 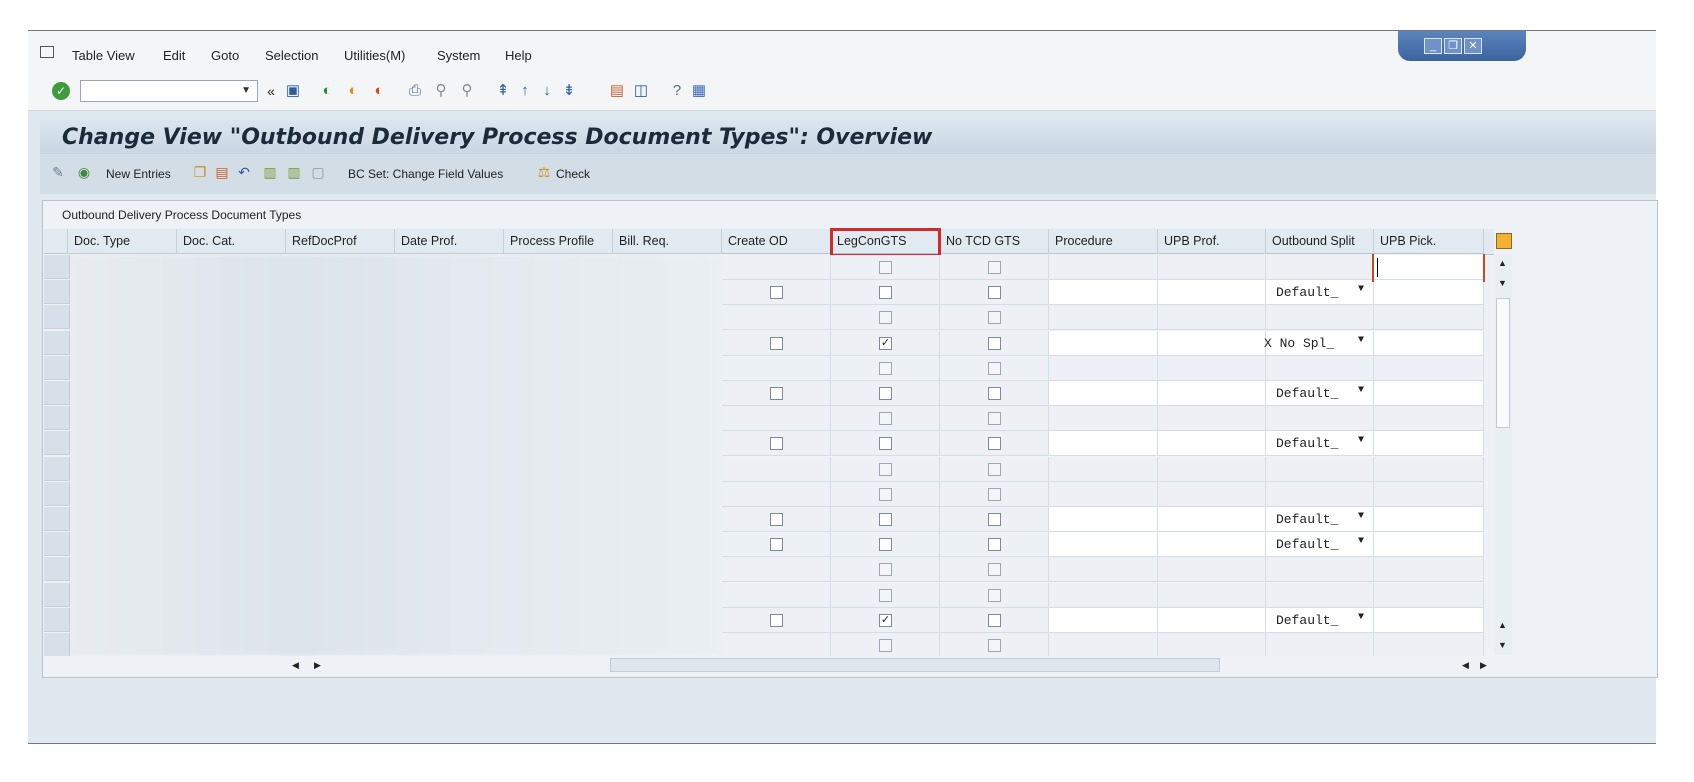 I want to click on col-process-profile: Process Profile, so click(x=558, y=241).